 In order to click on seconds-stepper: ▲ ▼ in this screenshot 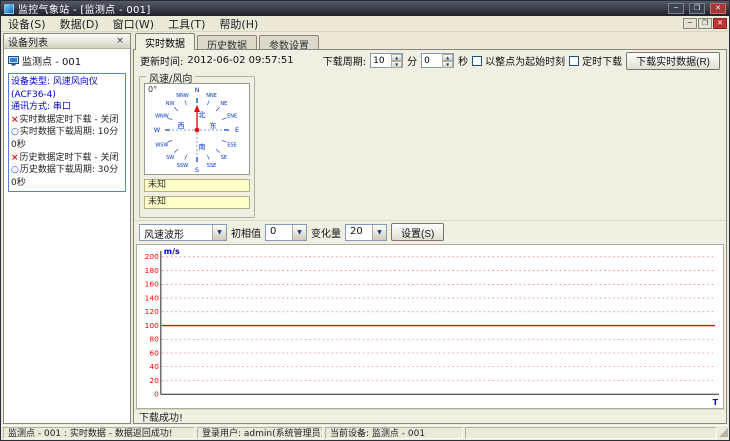, I will do `click(438, 60)`.